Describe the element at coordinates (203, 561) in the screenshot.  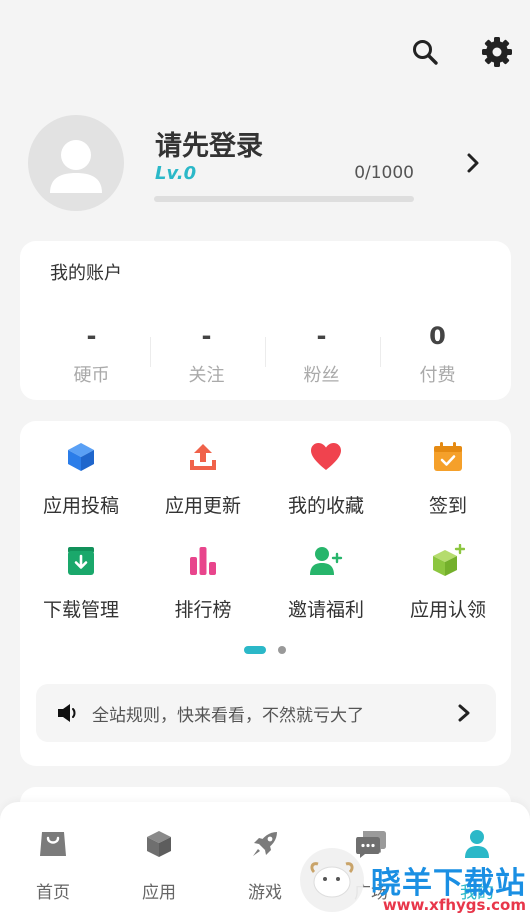
I see `bar-chart-icon` at that location.